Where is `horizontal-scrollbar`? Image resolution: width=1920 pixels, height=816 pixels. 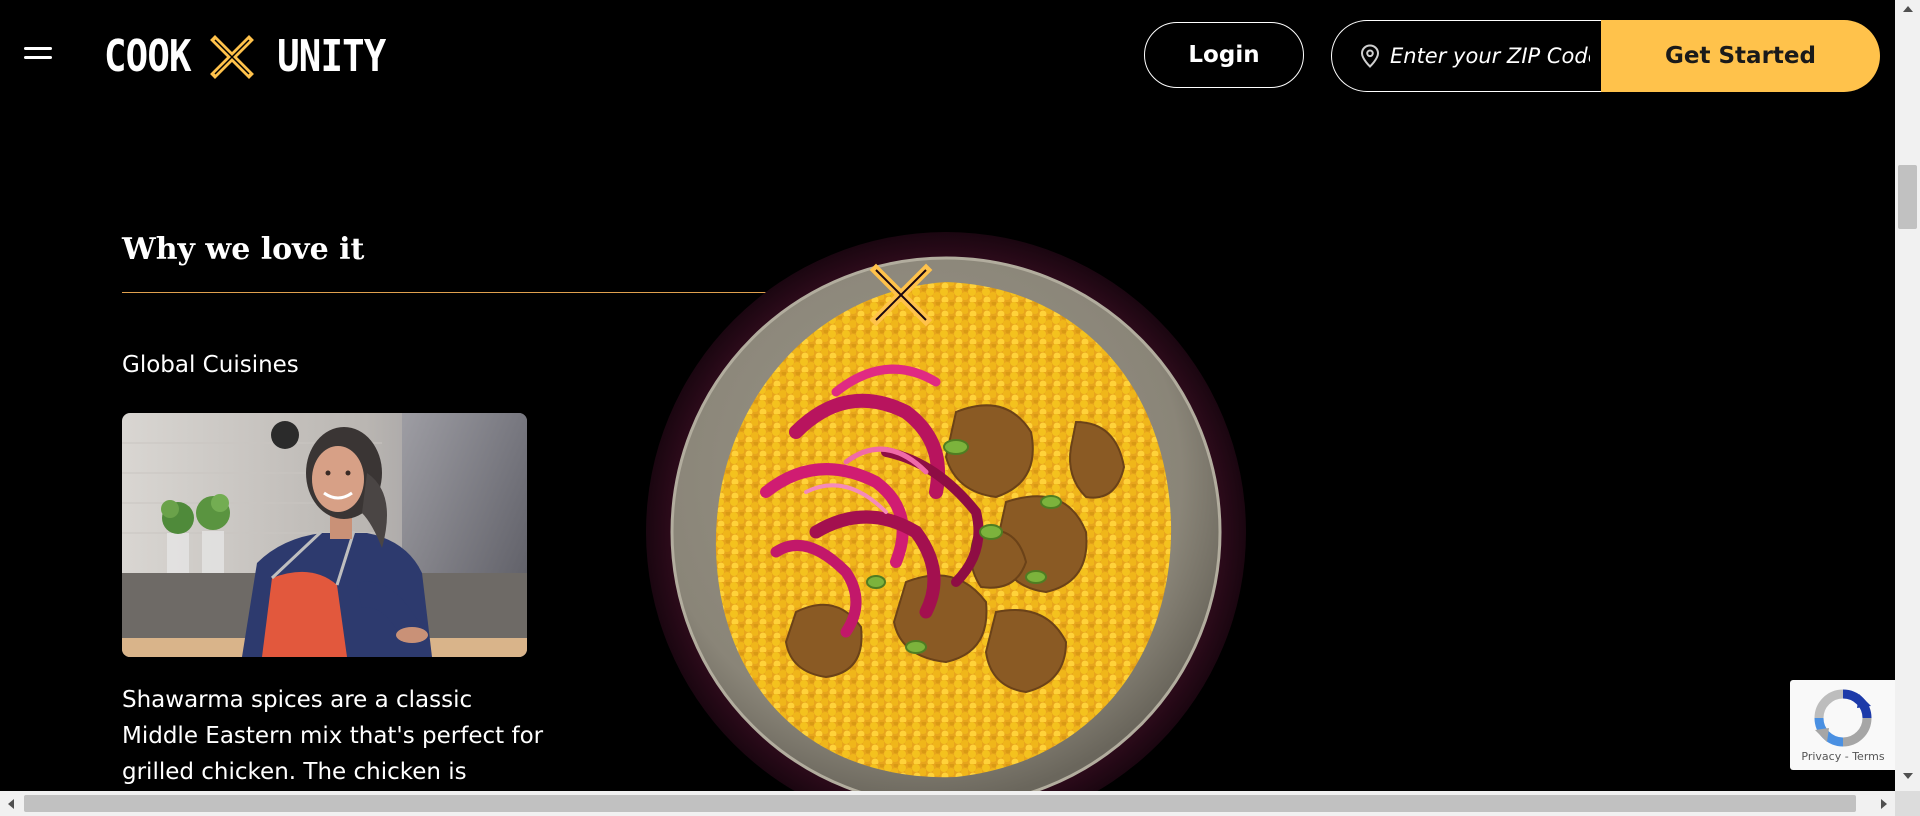 horizontal-scrollbar is located at coordinates (947, 803).